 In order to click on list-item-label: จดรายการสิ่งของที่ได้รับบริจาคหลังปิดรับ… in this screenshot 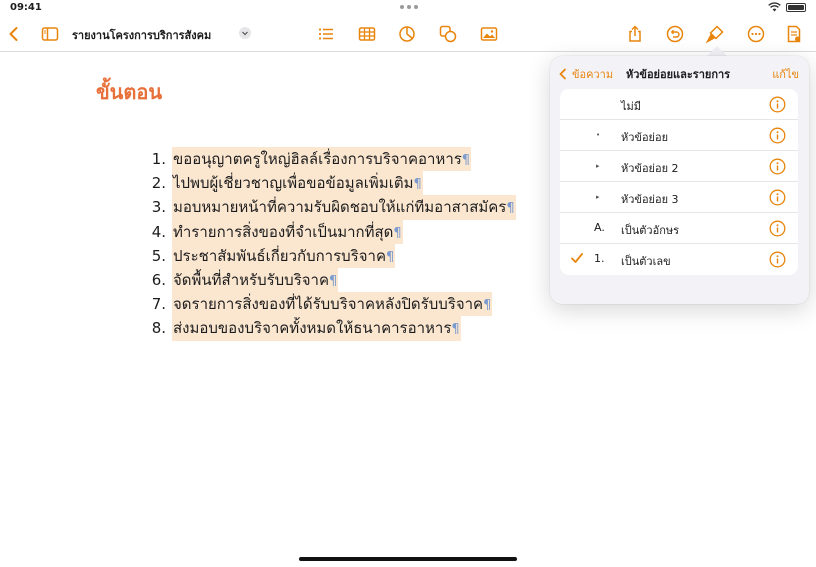, I will do `click(328, 304)`.